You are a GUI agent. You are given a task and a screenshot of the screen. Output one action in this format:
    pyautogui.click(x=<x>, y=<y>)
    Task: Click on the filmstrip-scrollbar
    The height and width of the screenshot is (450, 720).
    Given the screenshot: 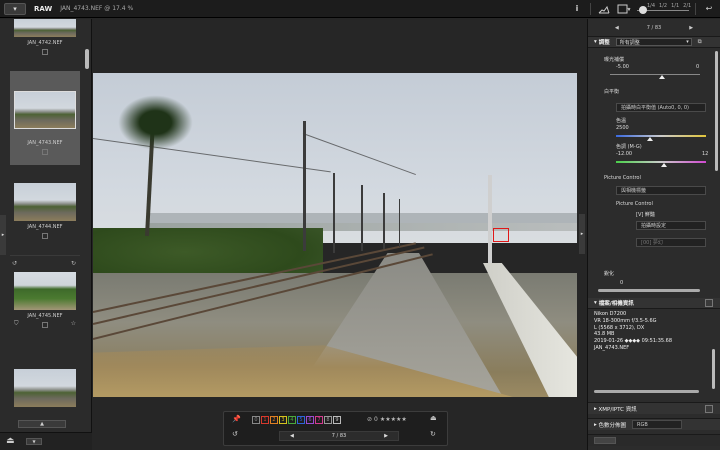 What is the action you would take?
    pyautogui.click(x=87, y=59)
    